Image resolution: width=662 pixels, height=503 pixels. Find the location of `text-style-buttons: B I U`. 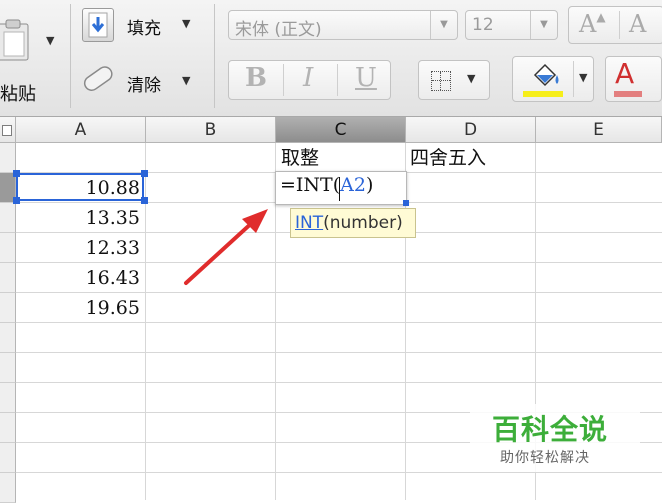

text-style-buttons: B I U is located at coordinates (309, 80).